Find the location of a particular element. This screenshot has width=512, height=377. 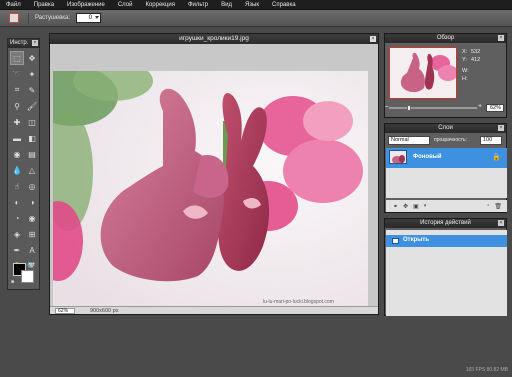

sharpen-icon: △ is located at coordinates (32, 170).